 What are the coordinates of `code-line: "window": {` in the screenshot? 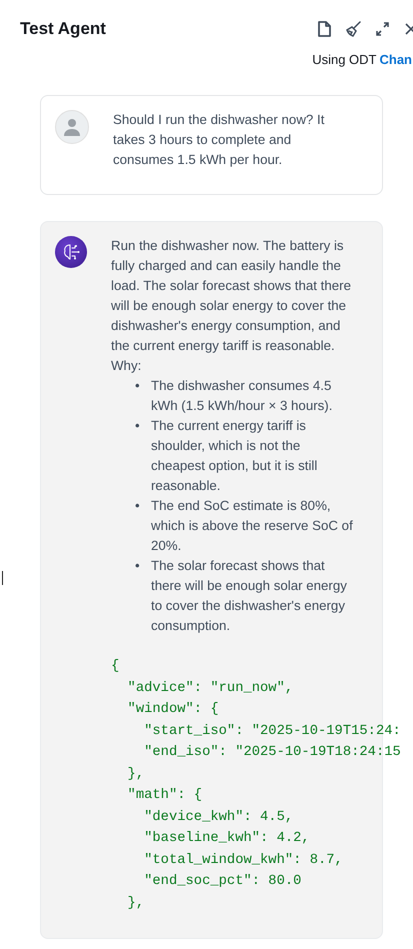 It's located at (172, 710).